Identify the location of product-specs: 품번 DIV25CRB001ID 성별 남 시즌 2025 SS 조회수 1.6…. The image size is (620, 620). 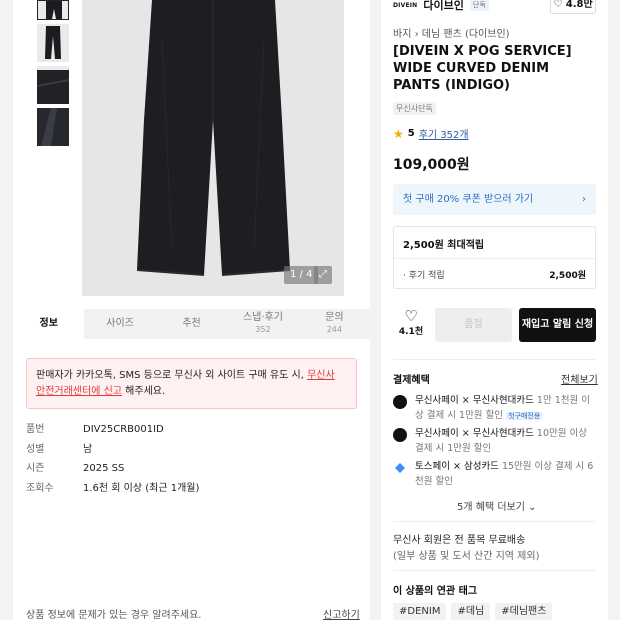
(191, 459).